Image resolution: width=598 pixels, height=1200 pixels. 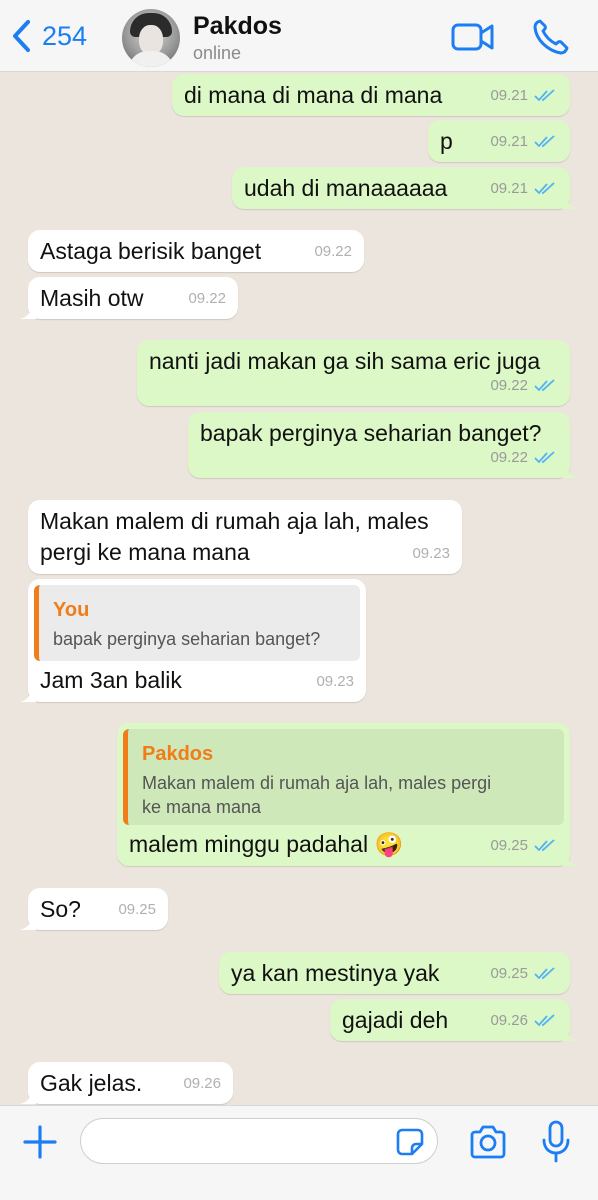 I want to click on message-outgoing: gajadi deh 09.26, so click(x=454, y=1020).